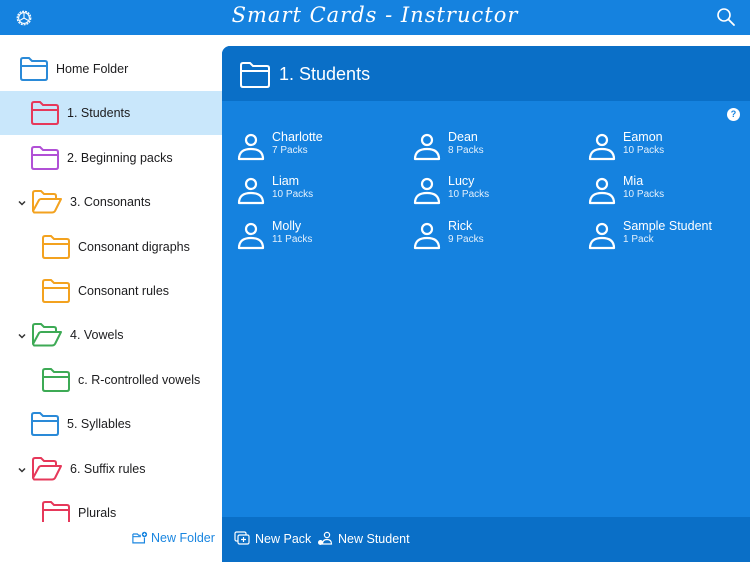 This screenshot has width=750, height=562. What do you see at coordinates (668, 149) in the screenshot?
I see `student-item: Eamon 10 Packs` at bounding box center [668, 149].